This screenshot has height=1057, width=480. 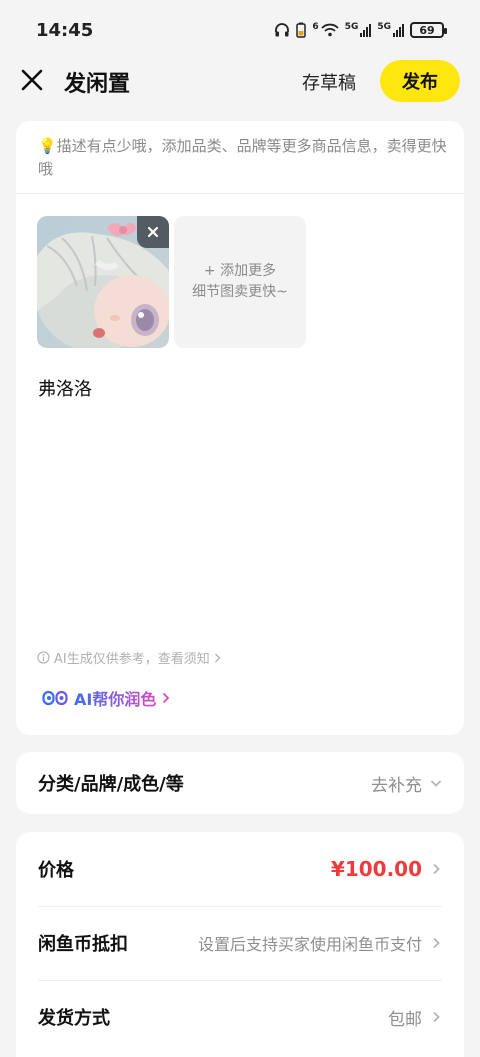 What do you see at coordinates (282, 30) in the screenshot?
I see `headphones-icon` at bounding box center [282, 30].